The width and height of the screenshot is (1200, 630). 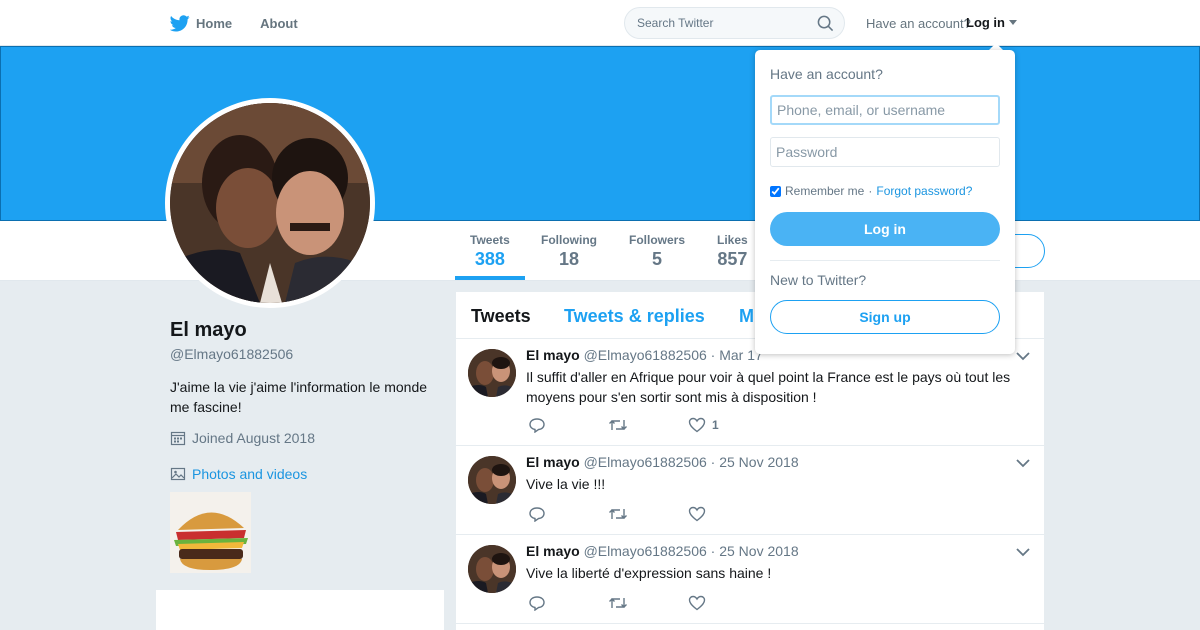 I want to click on stat-tweets: Tweets 388, so click(x=490, y=251).